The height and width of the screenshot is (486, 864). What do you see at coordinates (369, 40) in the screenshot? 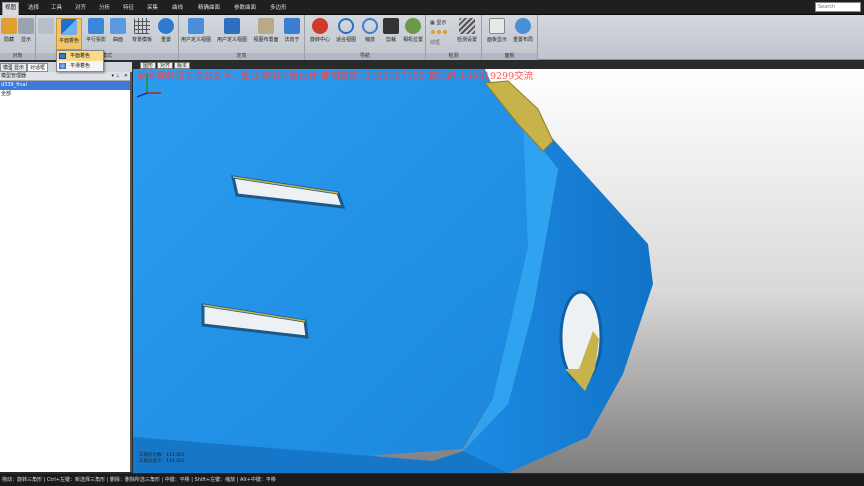
I see `zoom-label: 缩放` at bounding box center [369, 40].